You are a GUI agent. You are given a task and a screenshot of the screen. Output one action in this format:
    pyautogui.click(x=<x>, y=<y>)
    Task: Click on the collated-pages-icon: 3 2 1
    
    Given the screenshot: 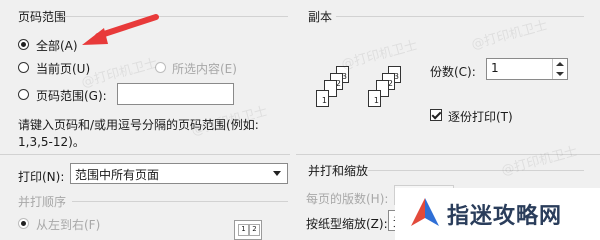 What is the action you would take?
    pyautogui.click(x=398, y=87)
    